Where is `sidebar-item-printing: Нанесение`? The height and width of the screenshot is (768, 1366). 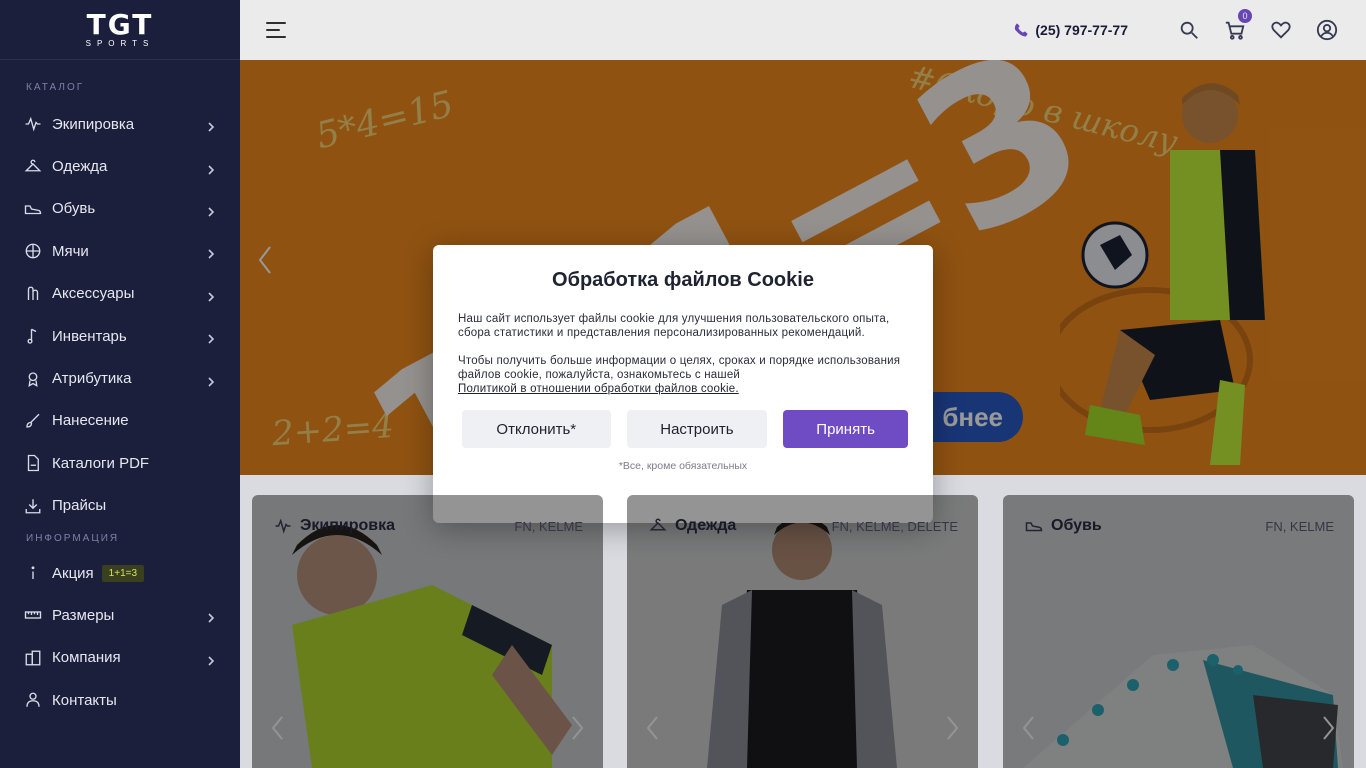
sidebar-item-printing: Нанесение is located at coordinates (120, 421).